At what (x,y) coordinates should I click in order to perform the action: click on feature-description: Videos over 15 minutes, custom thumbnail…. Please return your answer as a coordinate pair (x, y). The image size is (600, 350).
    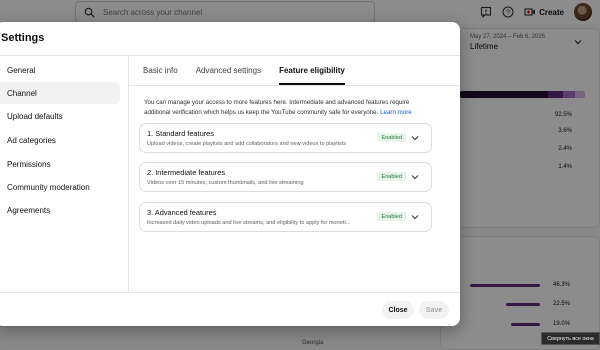
    Looking at the image, I should click on (225, 183).